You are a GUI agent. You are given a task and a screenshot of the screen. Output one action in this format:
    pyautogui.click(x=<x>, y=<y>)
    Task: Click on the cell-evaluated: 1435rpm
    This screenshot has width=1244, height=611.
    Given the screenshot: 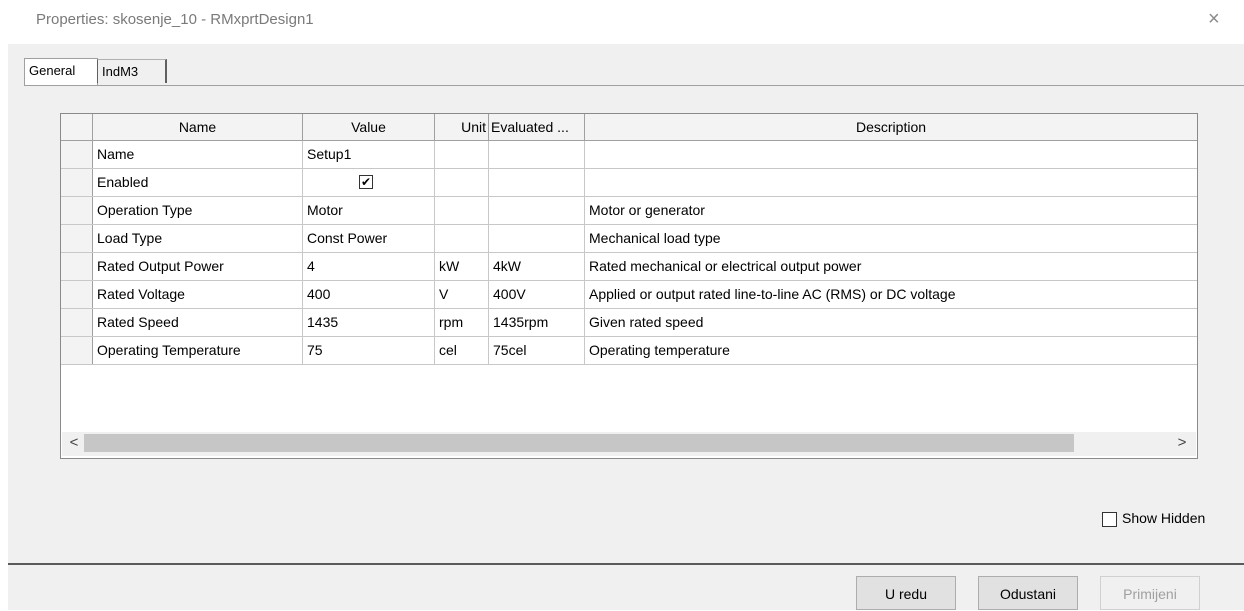 What is the action you would take?
    pyautogui.click(x=537, y=322)
    